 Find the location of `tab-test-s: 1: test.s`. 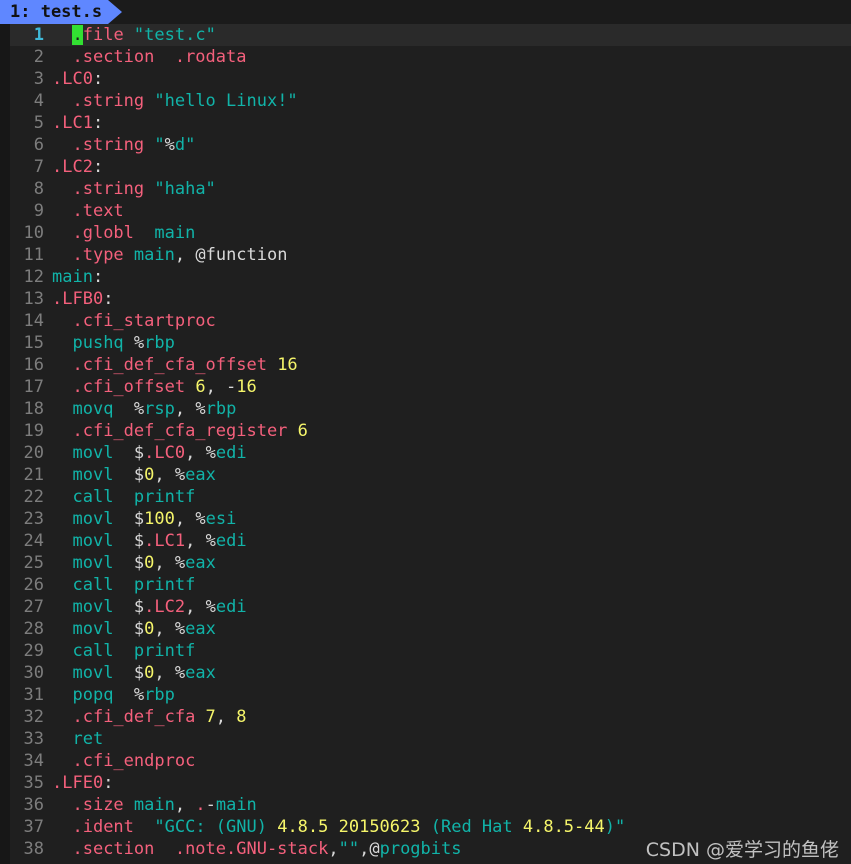

tab-test-s: 1: test.s is located at coordinates (54, 12).